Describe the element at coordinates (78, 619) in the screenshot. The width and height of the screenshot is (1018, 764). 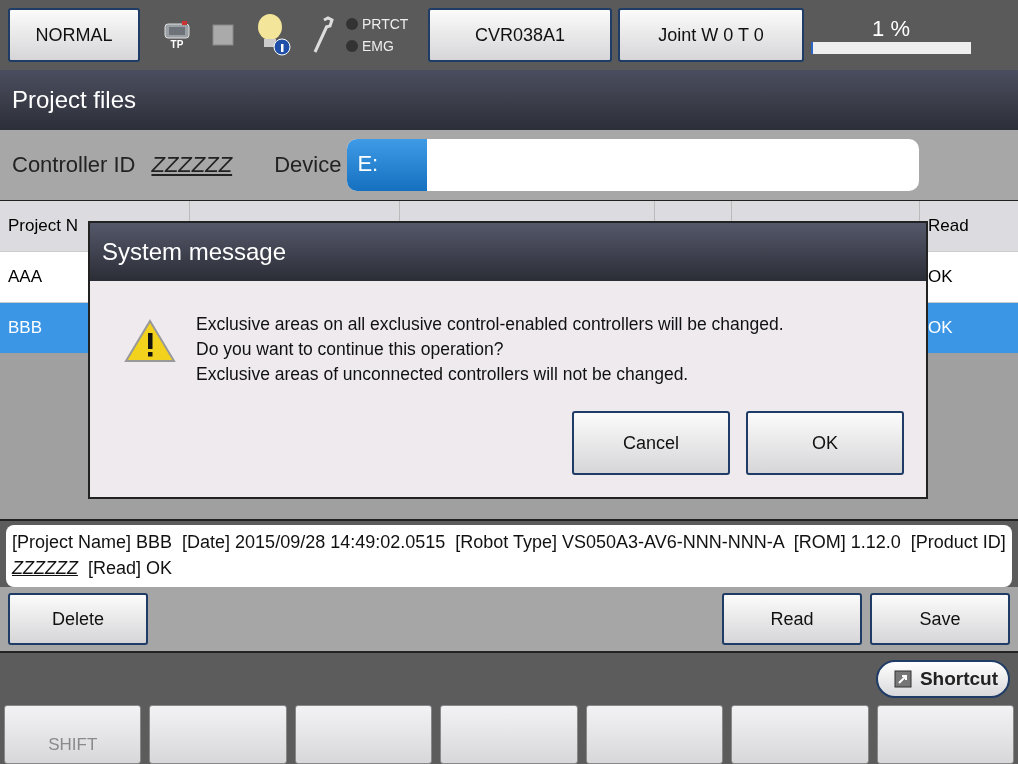
I see `action-button: Delete` at that location.